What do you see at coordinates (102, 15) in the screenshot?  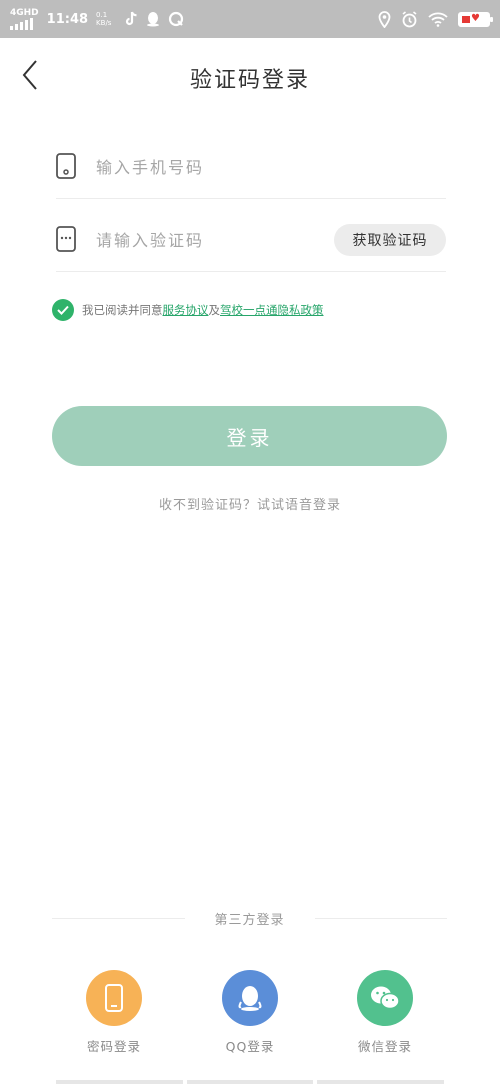 I see `speed-value: 0.1` at bounding box center [102, 15].